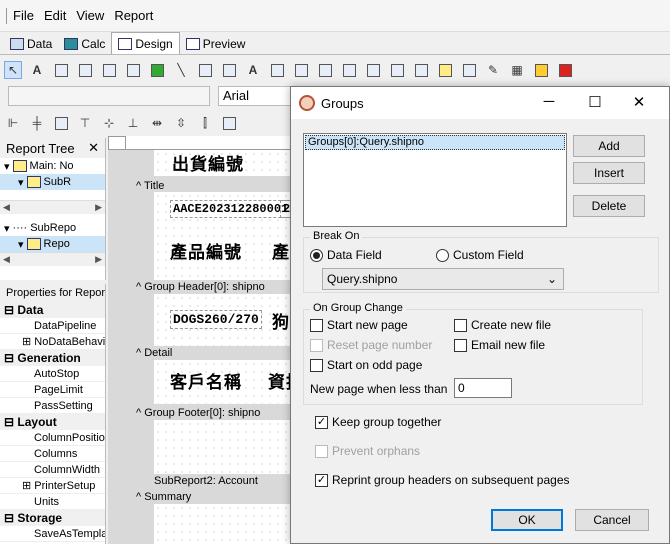 This screenshot has height=544, width=670. What do you see at coordinates (52, 166) in the screenshot?
I see `tree-item-main: ▾ Main: No` at bounding box center [52, 166].